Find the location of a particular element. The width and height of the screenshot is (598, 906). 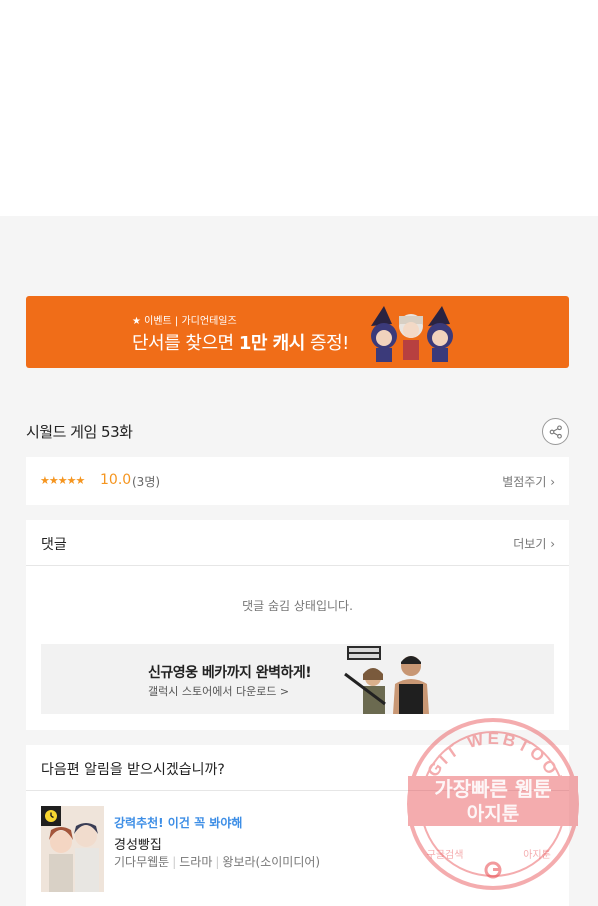

rating-score: 10.0 is located at coordinates (116, 480).